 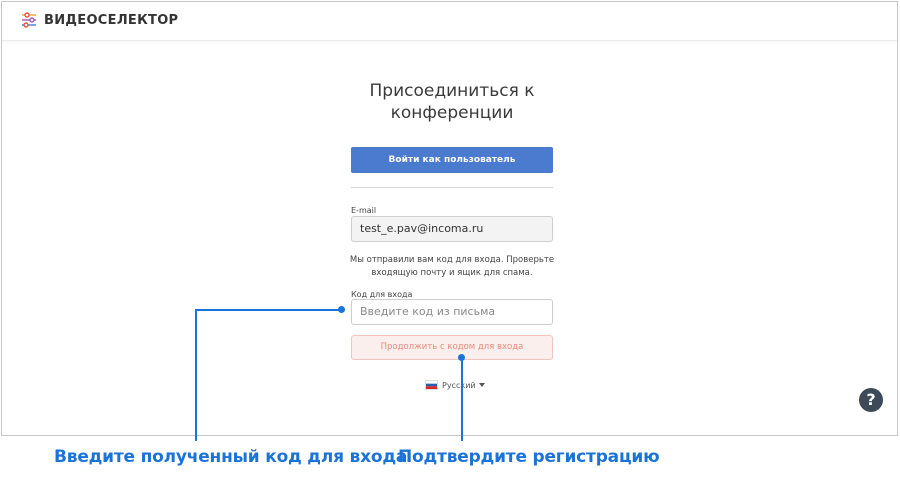 I want to click on continue-with-code-button: Продолжить с кодом для входа, so click(x=452, y=347).